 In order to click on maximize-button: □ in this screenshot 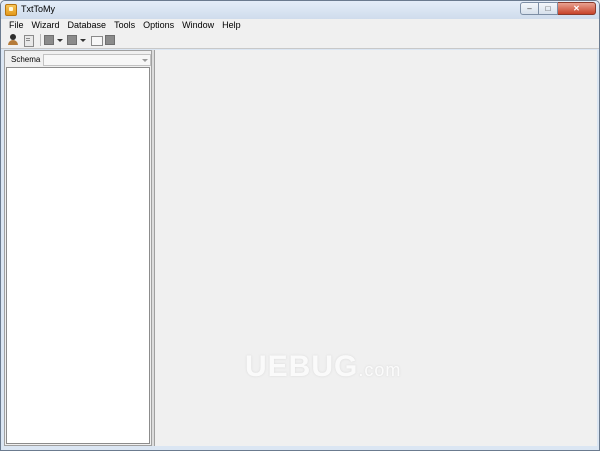, I will do `click(548, 8)`.